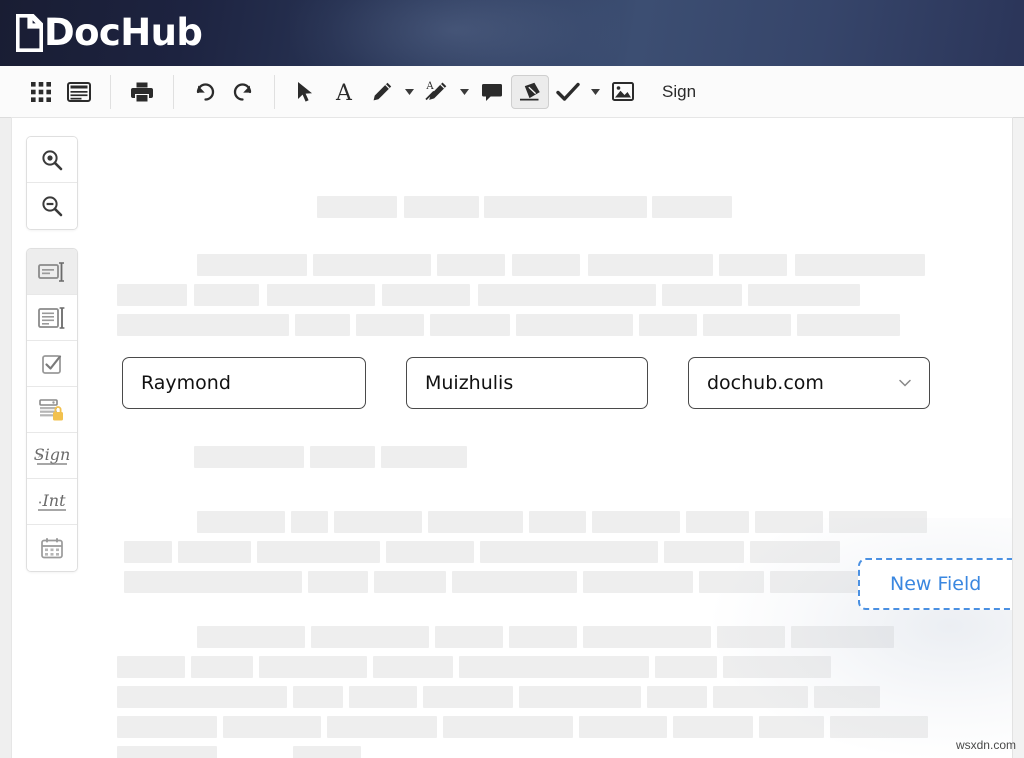 The width and height of the screenshot is (1024, 758). What do you see at coordinates (41, 92) in the screenshot?
I see `apps-grid-button` at bounding box center [41, 92].